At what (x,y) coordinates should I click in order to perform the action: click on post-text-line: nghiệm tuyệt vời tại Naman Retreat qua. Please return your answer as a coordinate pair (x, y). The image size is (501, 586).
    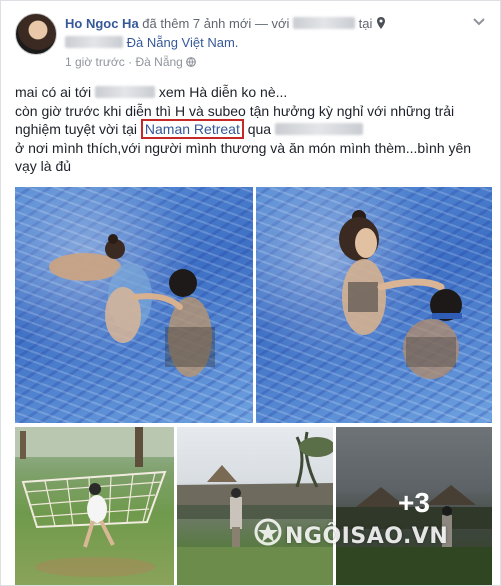
    Looking at the image, I should click on (255, 129).